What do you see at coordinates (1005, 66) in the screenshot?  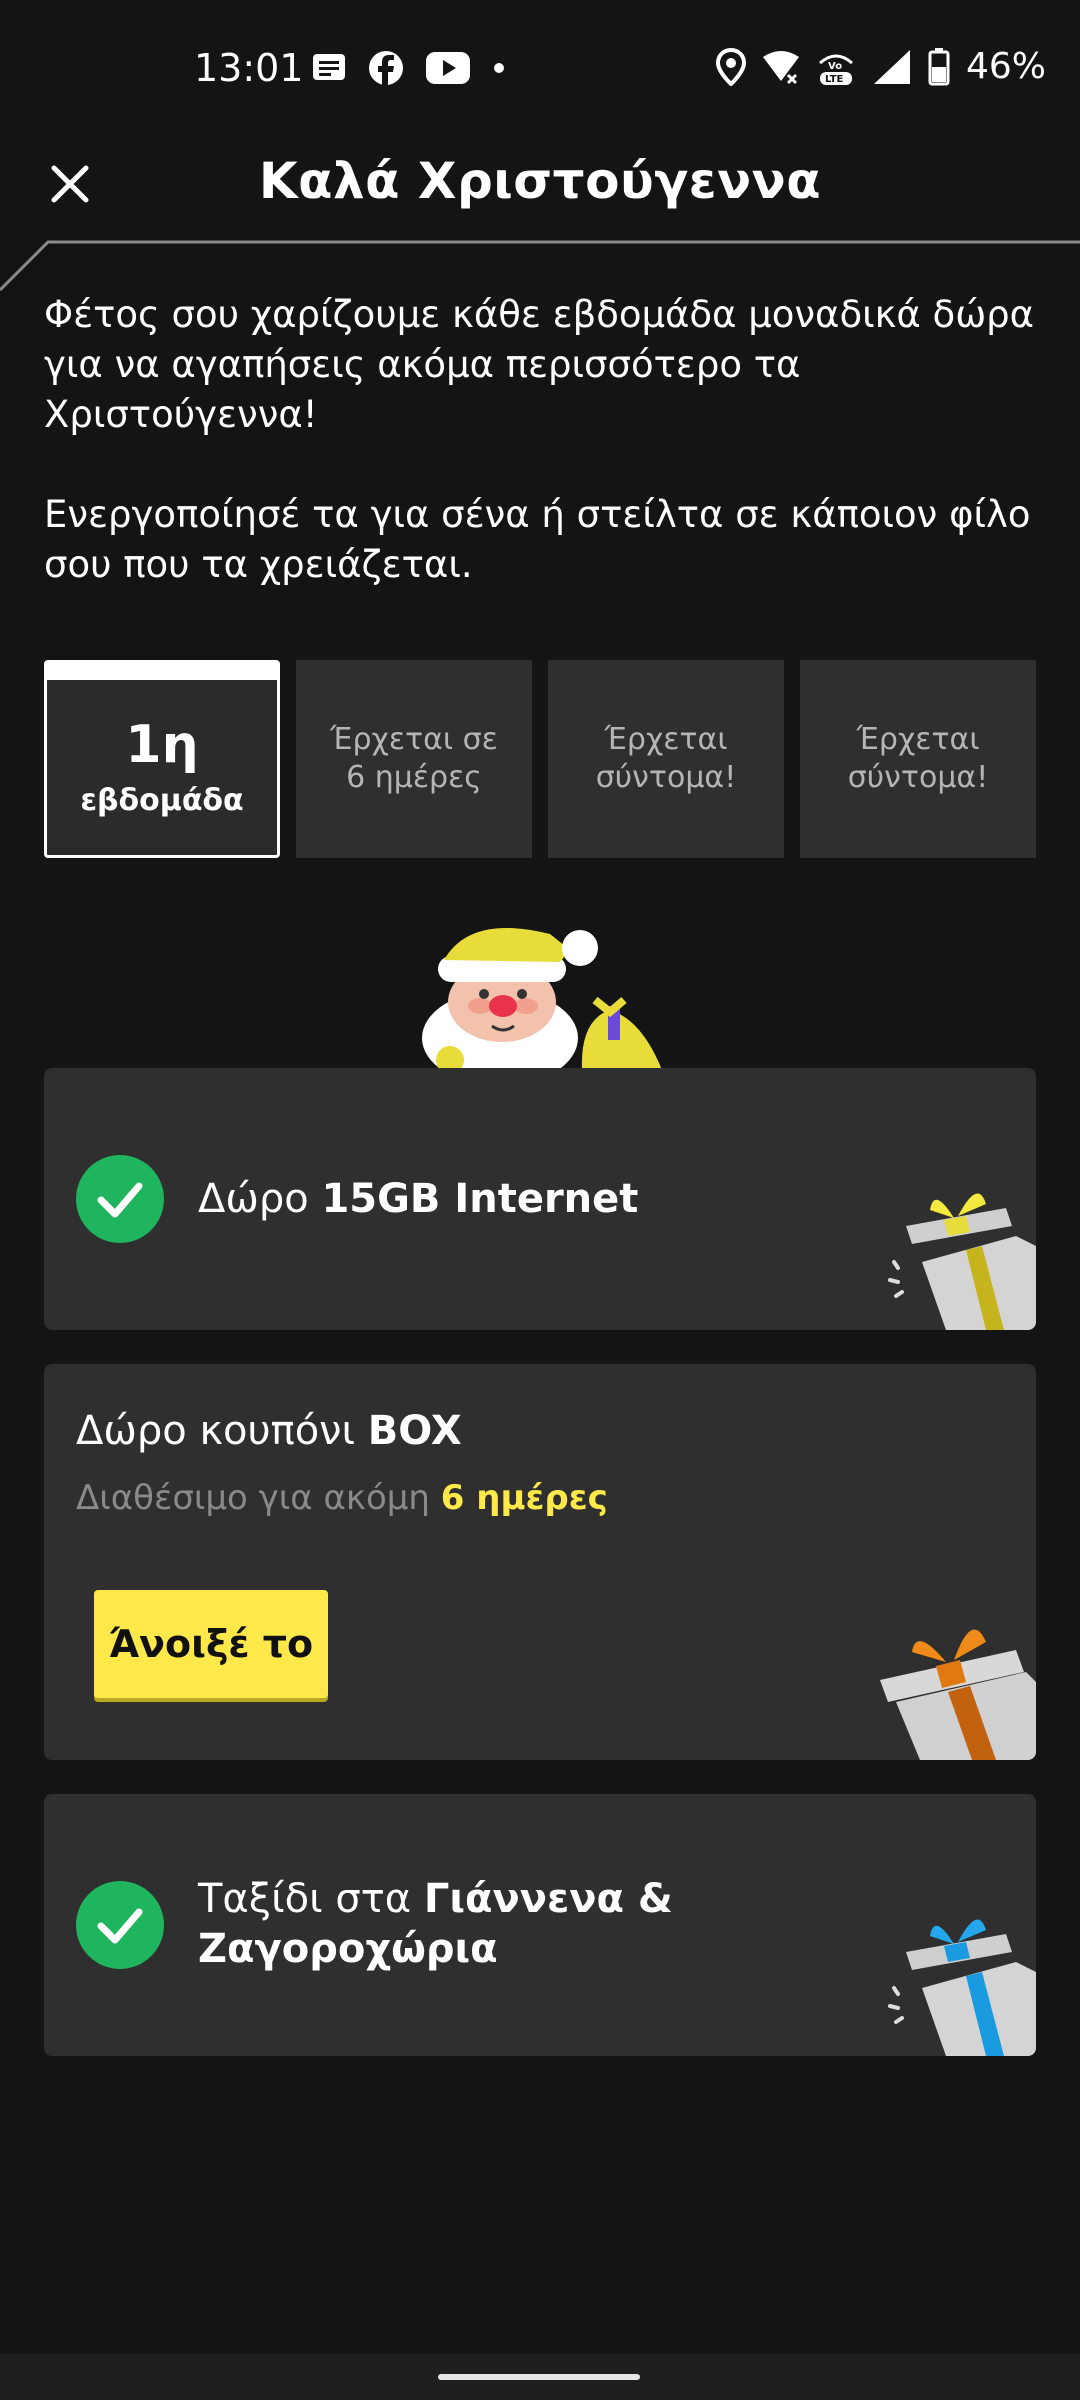 I see `battery-percent: 46%` at bounding box center [1005, 66].